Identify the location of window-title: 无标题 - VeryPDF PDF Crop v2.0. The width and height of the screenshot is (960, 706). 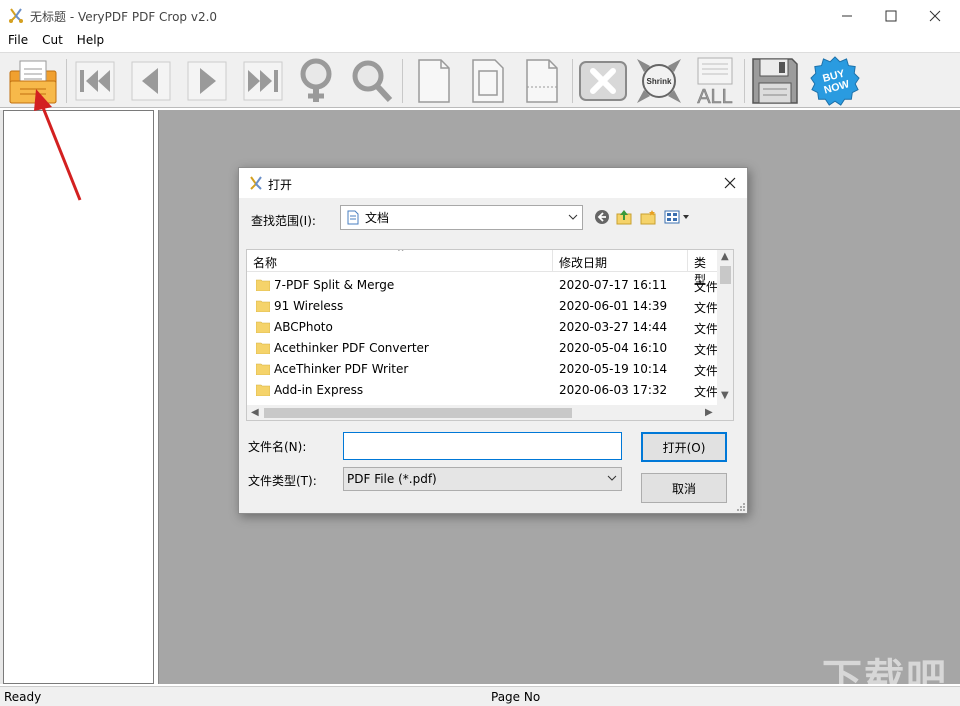
(124, 17).